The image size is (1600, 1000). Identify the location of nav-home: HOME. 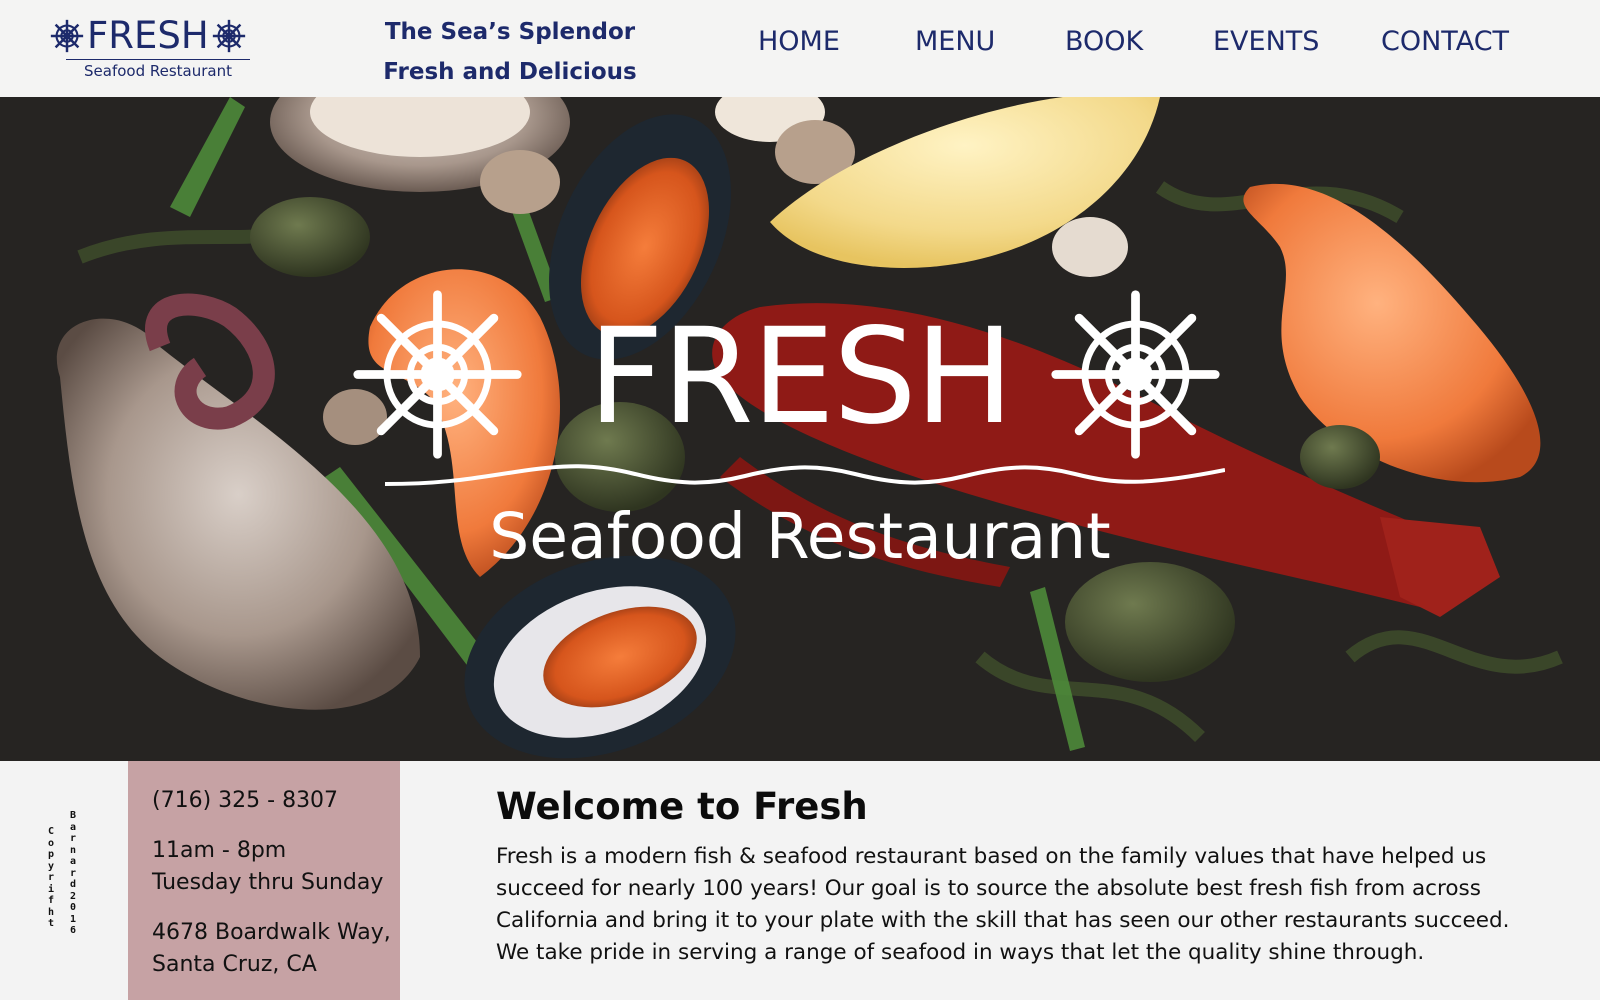
(799, 41).